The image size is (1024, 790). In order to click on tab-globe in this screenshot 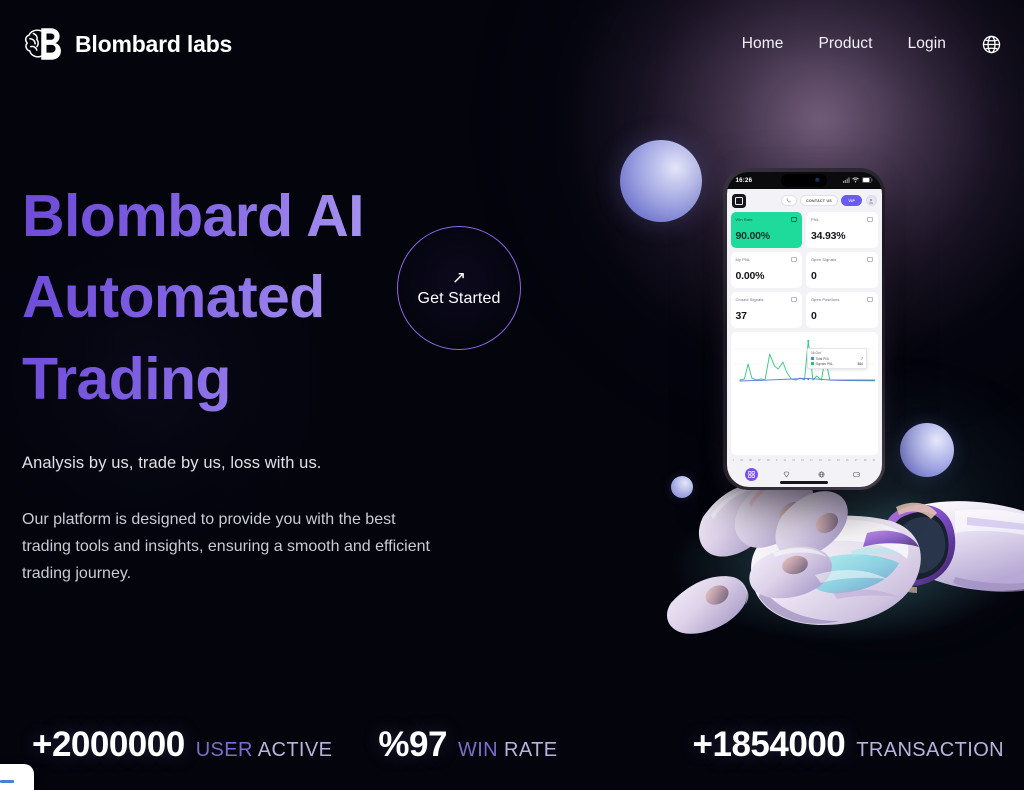, I will do `click(821, 474)`.